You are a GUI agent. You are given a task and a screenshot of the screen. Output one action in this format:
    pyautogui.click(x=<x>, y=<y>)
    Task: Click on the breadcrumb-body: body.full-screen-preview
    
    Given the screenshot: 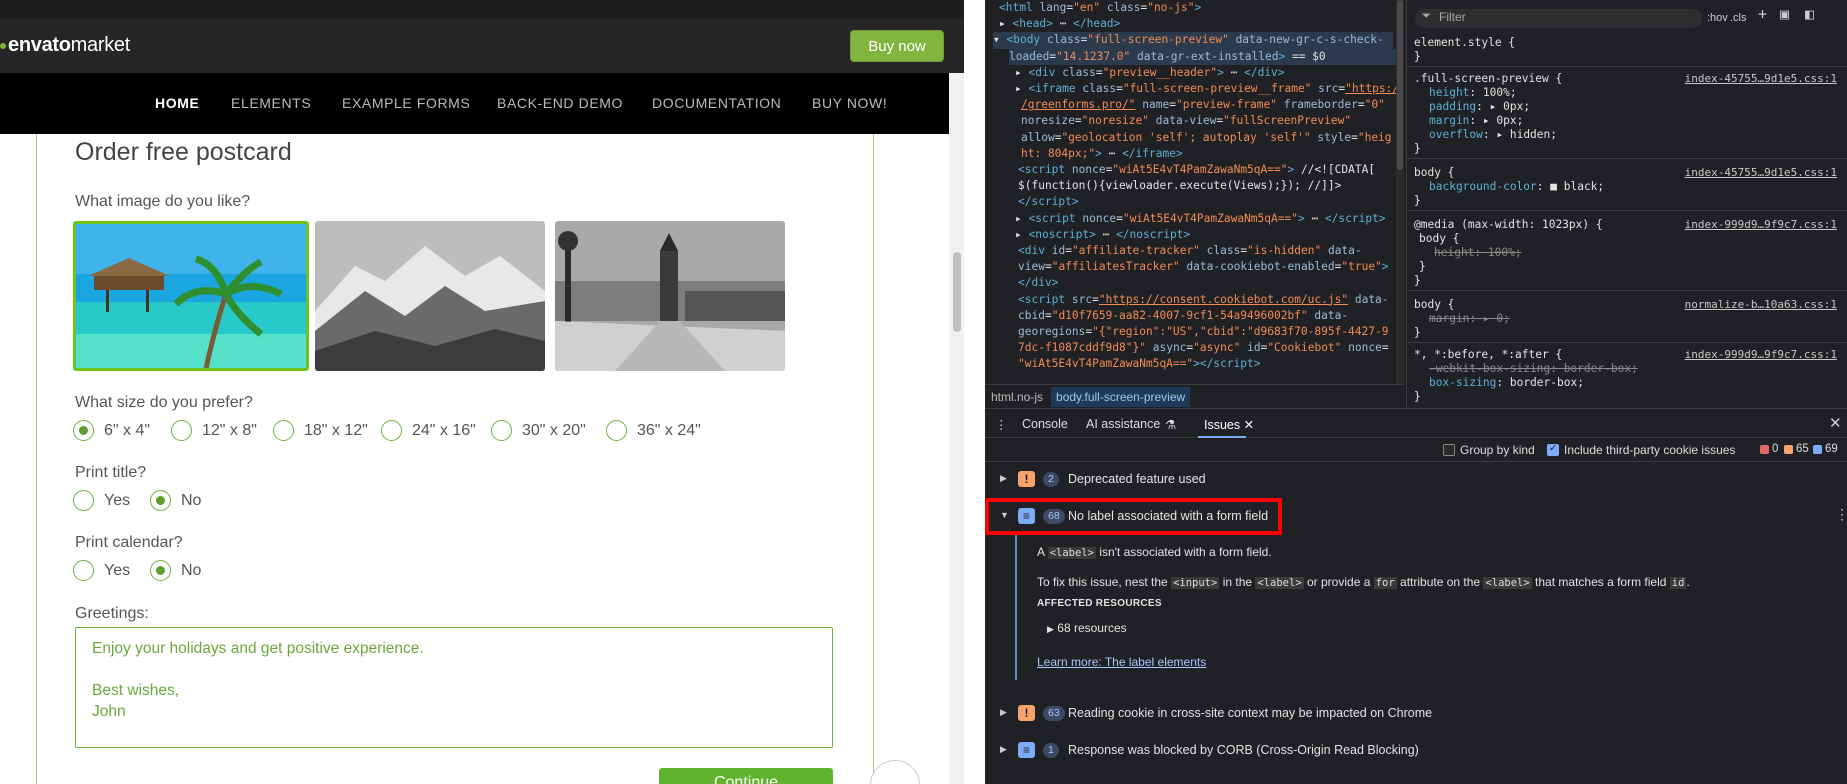 What is the action you would take?
    pyautogui.click(x=1121, y=396)
    